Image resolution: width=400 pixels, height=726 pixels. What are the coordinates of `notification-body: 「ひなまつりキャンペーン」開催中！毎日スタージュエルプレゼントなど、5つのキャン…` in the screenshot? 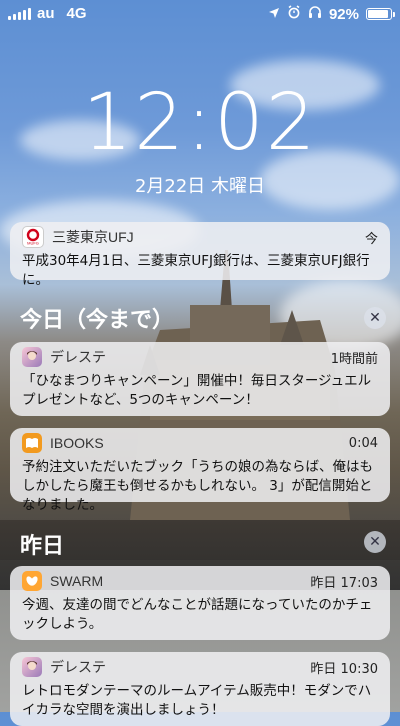 It's located at (197, 390).